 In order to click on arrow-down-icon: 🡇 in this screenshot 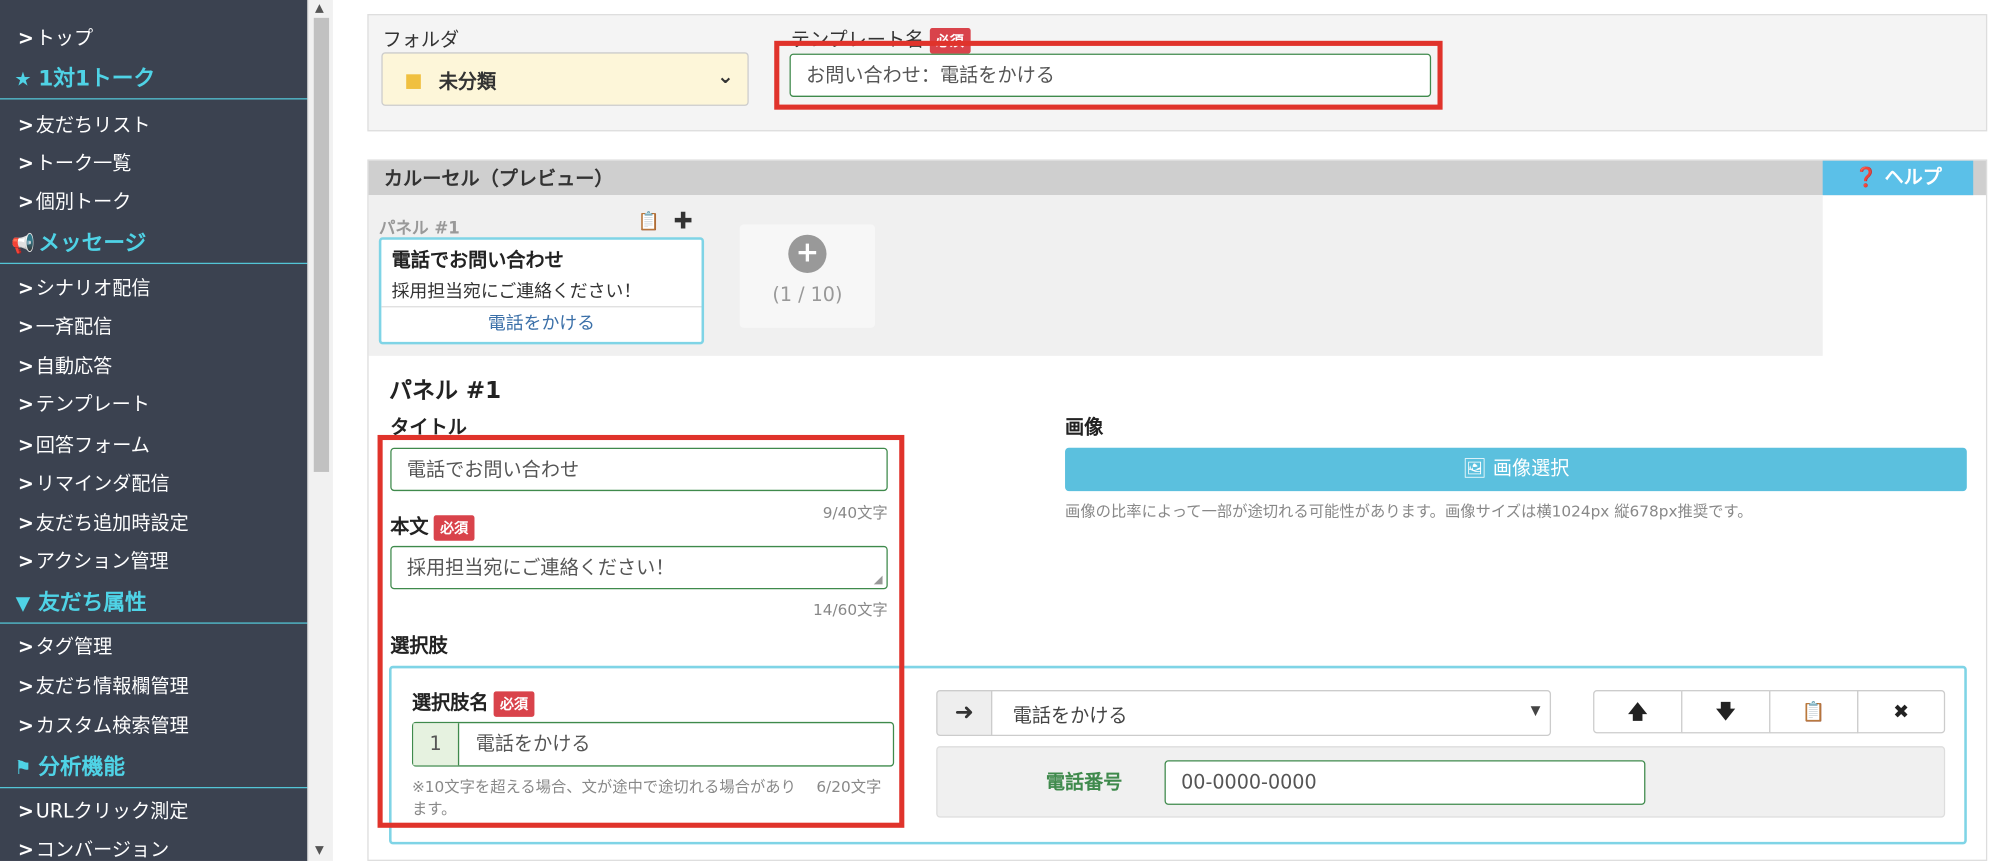, I will do `click(1725, 712)`.